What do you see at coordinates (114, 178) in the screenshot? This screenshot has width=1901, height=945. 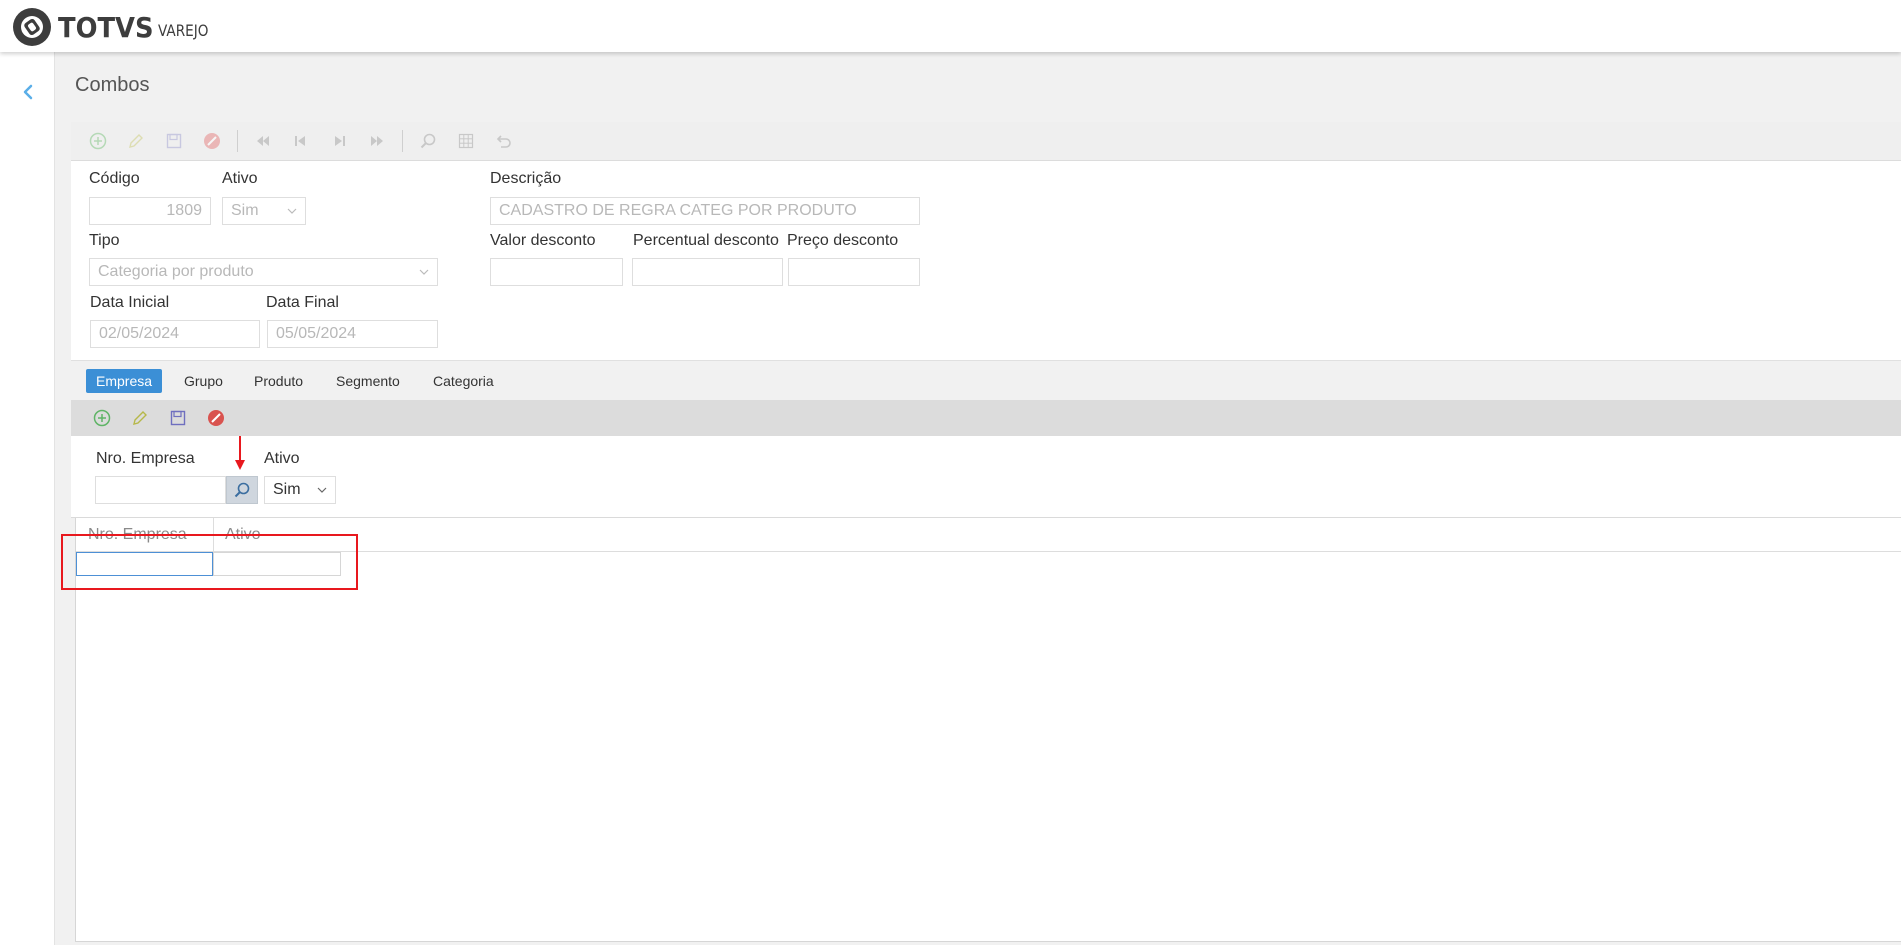 I see `codigo-label: Código` at bounding box center [114, 178].